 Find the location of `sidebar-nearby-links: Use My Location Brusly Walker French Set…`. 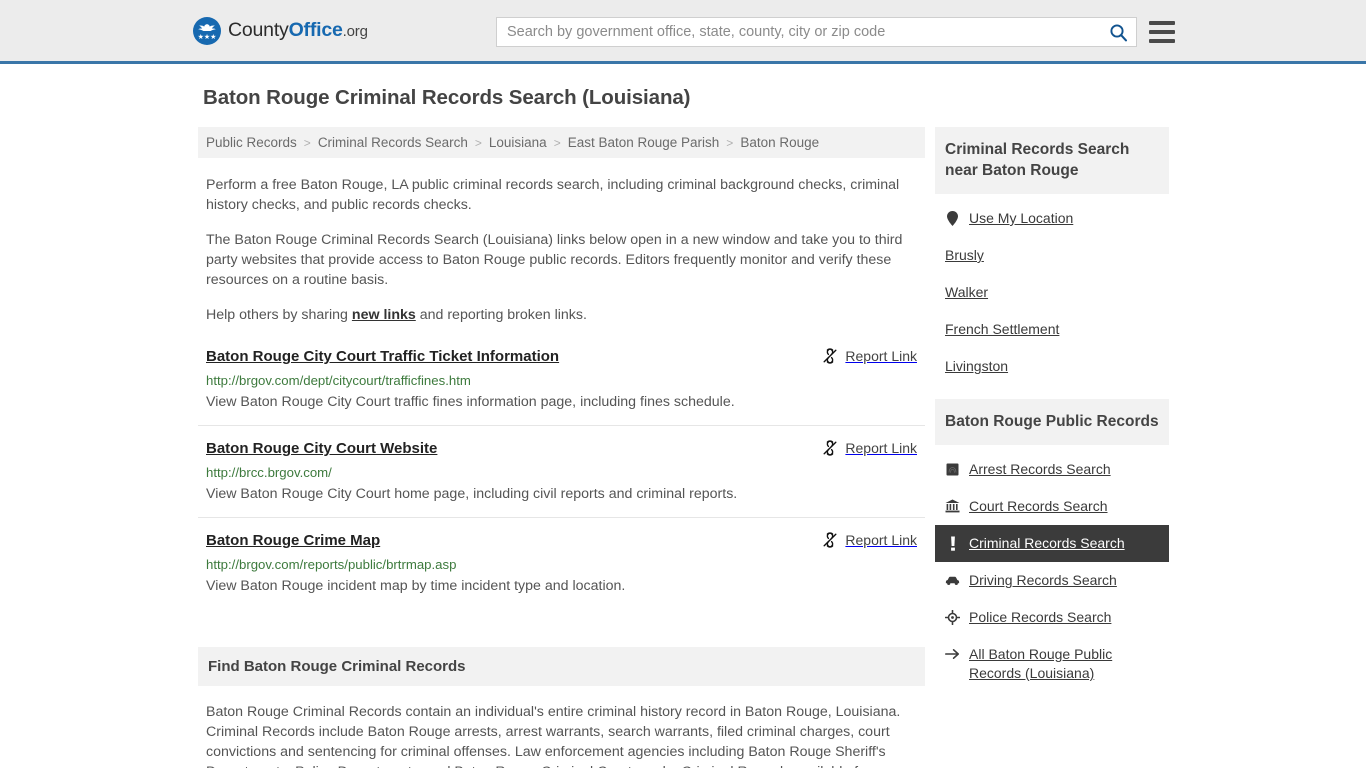

sidebar-nearby-links: Use My Location Brusly Walker French Set… is located at coordinates (1052, 289).